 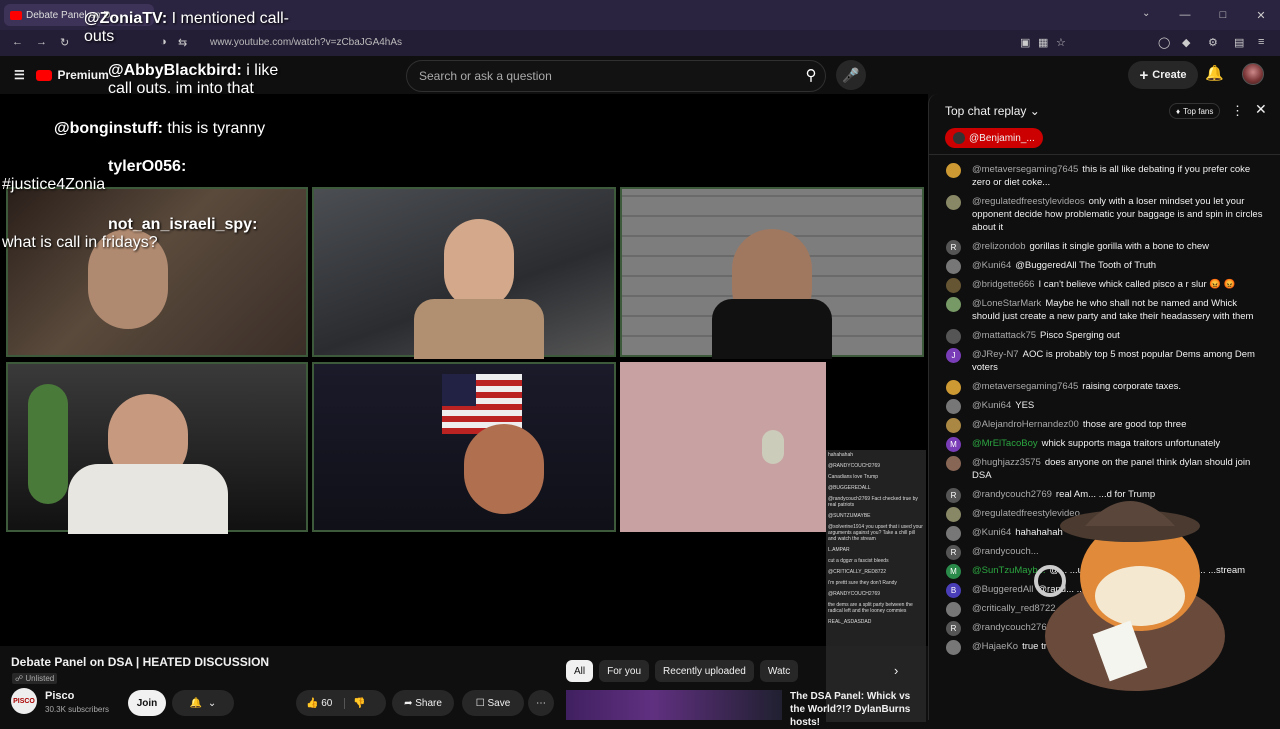 What do you see at coordinates (953, 590) in the screenshot?
I see `chat-author-avatar: B` at bounding box center [953, 590].